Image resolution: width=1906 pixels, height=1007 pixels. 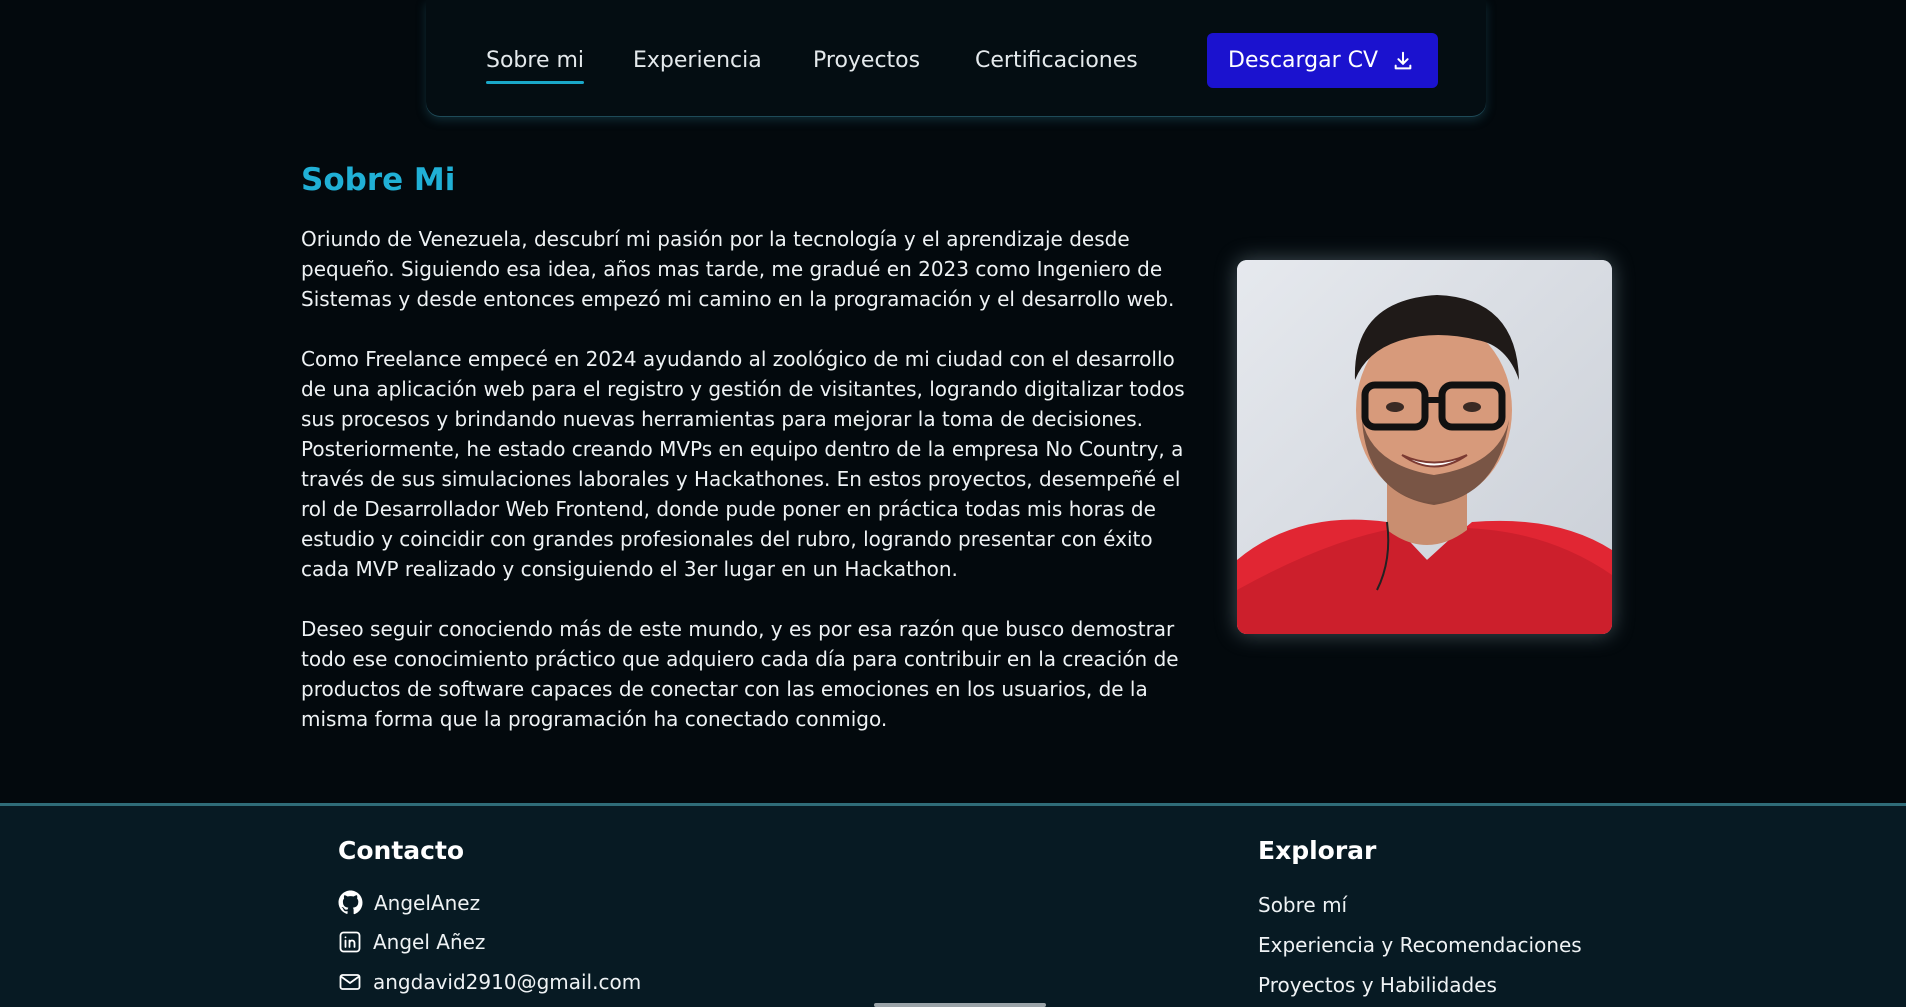 I want to click on nav-item-certificaciones: Certificaciones, so click(x=1056, y=61).